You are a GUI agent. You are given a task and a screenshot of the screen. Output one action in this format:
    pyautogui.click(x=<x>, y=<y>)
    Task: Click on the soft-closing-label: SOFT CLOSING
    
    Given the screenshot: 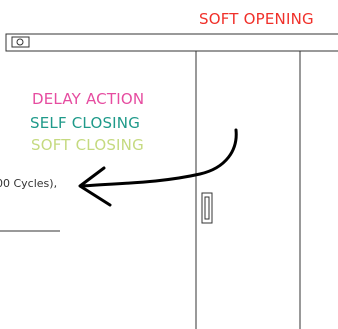 What is the action you would take?
    pyautogui.click(x=87, y=145)
    